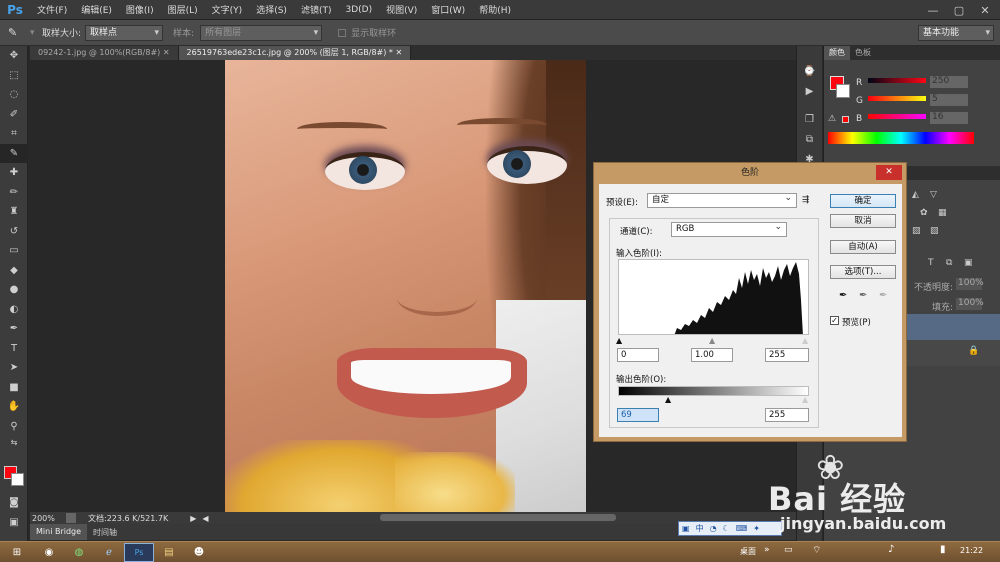 The height and width of the screenshot is (562, 1000). I want to click on web-safe-swatch, so click(845, 119).